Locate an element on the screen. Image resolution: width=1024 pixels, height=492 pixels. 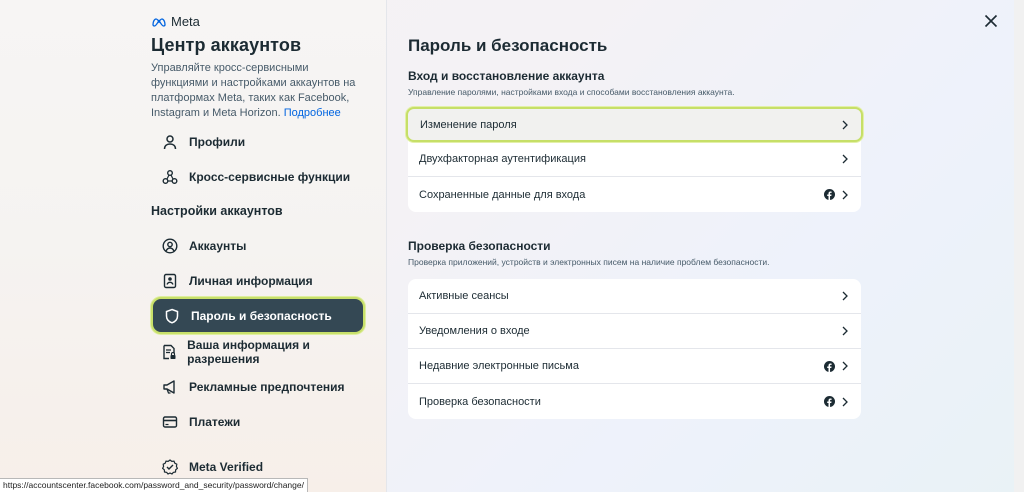
sidebar-item-label: Рекламные предпочтения is located at coordinates (267, 387).